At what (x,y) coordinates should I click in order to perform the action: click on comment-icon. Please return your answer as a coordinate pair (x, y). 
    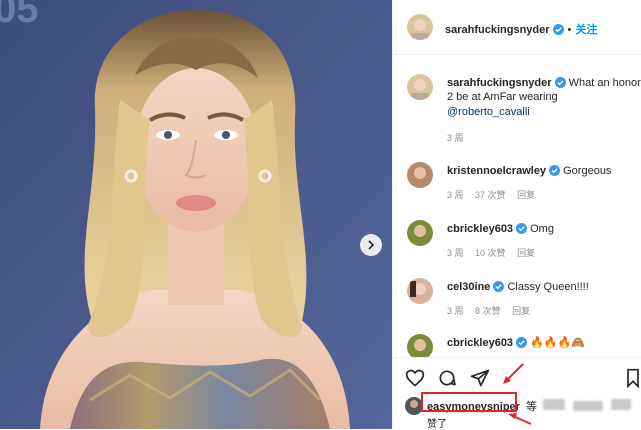
    Looking at the image, I should click on (447, 378).